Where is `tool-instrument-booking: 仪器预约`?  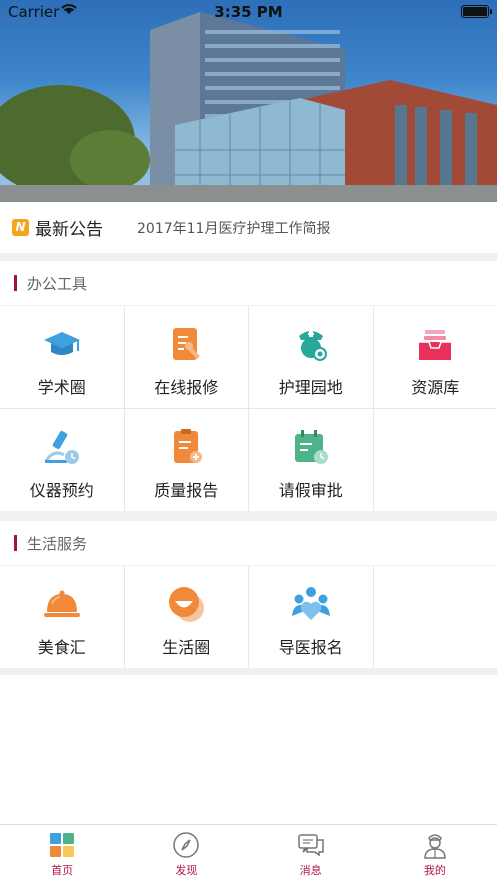
tool-instrument-booking: 仪器预约 is located at coordinates (62, 460).